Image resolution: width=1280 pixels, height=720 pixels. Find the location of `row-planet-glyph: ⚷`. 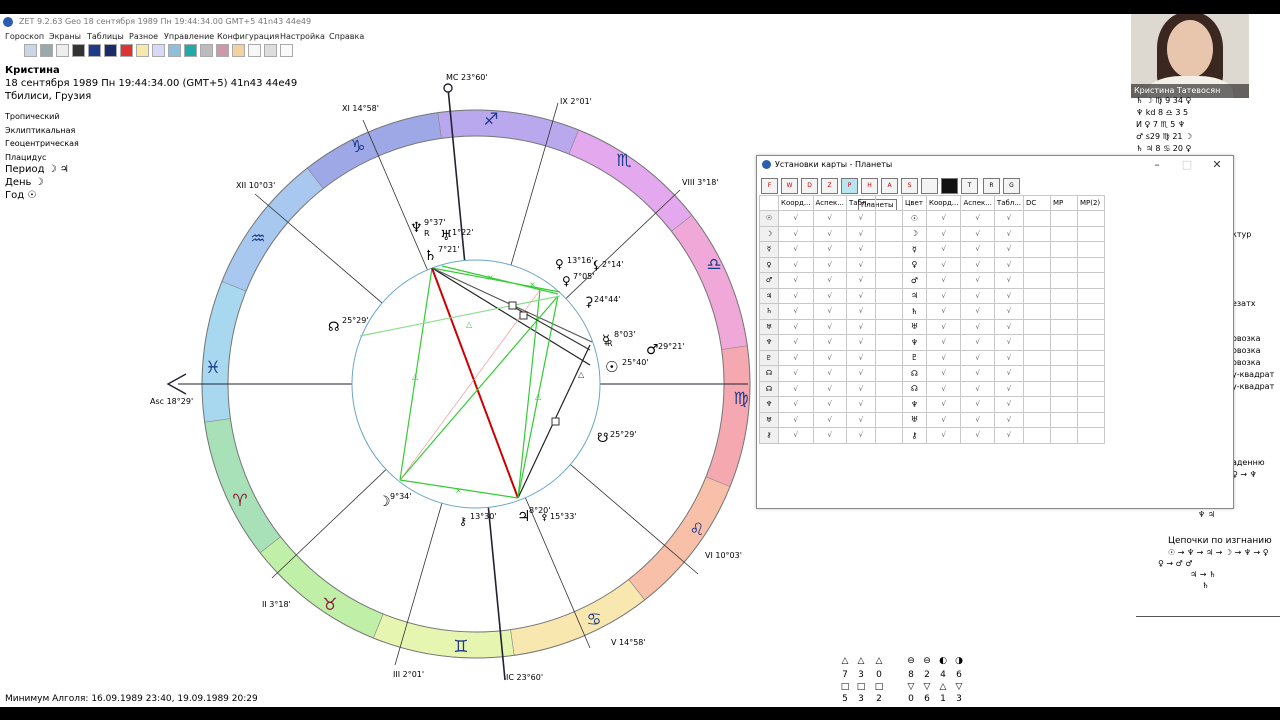

row-planet-glyph: ⚷ is located at coordinates (769, 435).